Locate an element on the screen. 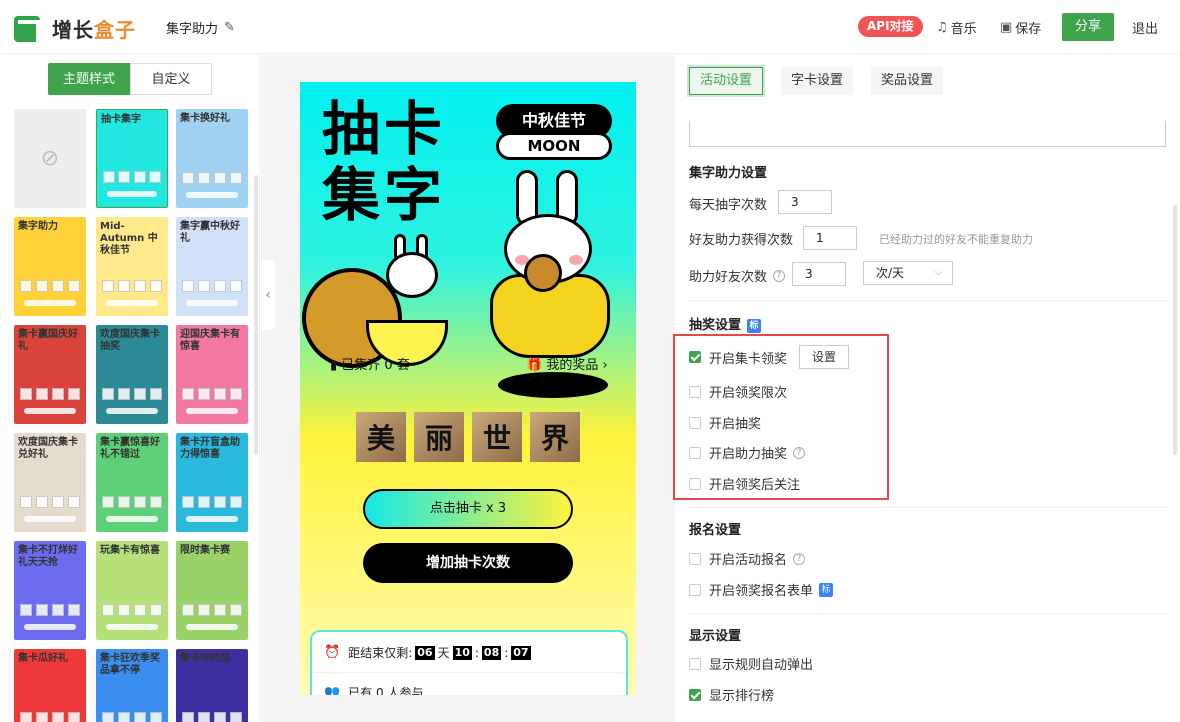 The image size is (1180, 722). section-signup-title: 报名设置 is located at coordinates (715, 530).